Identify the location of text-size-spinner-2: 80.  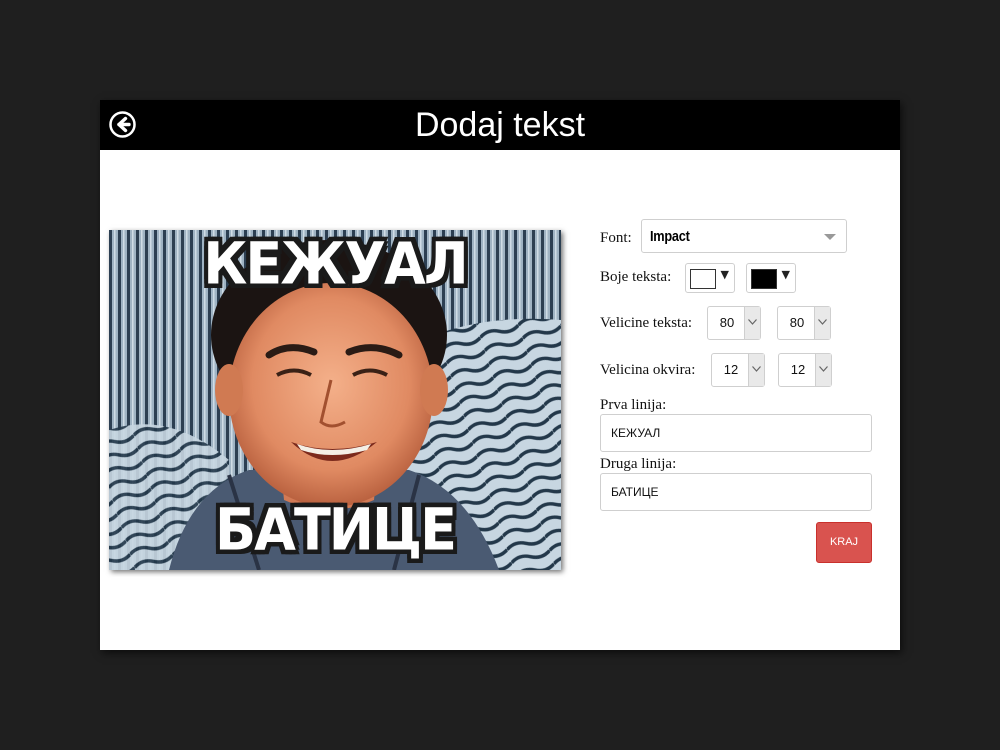
(804, 323).